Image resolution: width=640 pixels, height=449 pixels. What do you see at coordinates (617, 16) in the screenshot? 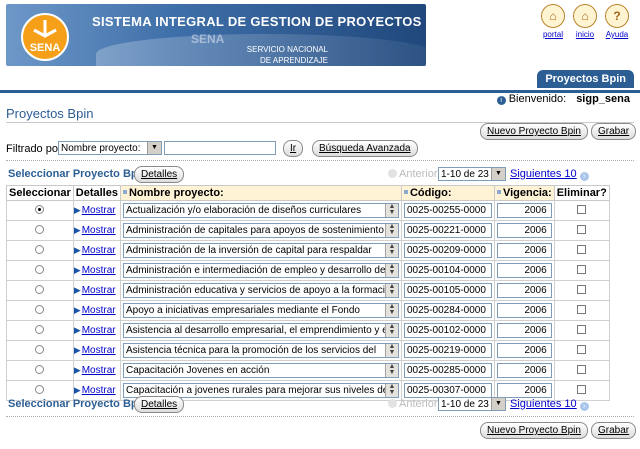
I see `help-icon: ?` at bounding box center [617, 16].